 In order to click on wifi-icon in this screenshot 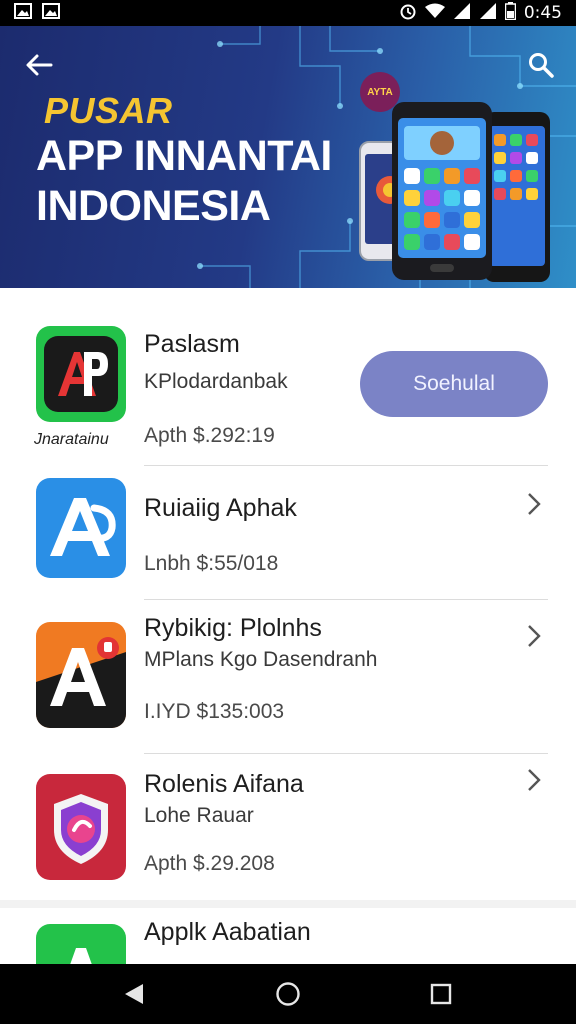, I will do `click(434, 13)`.